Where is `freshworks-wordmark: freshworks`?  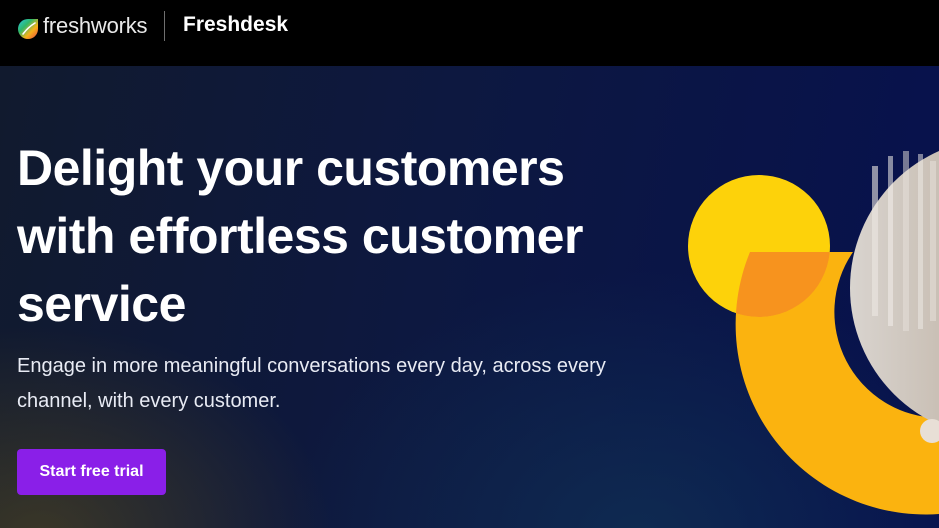 freshworks-wordmark: freshworks is located at coordinates (95, 25).